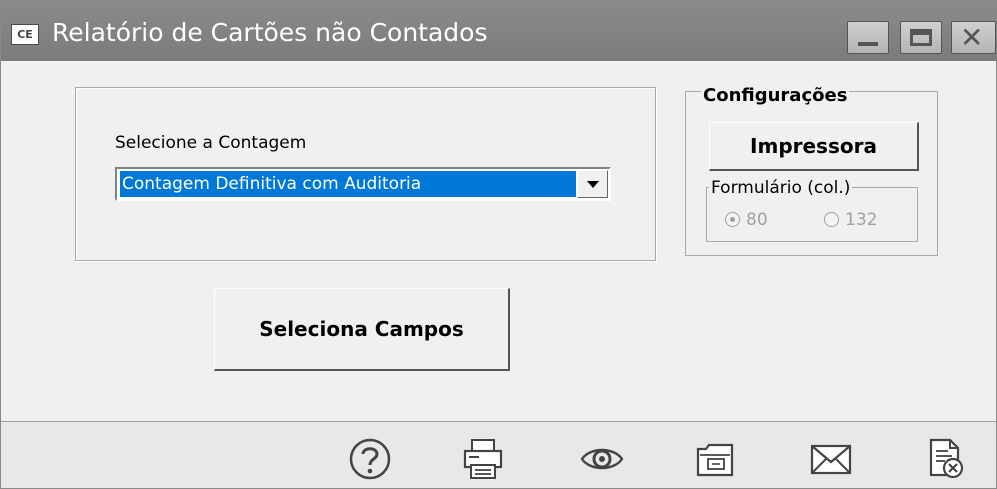 Image resolution: width=997 pixels, height=489 pixels. I want to click on formulario-title: Formulário (col.), so click(781, 188).